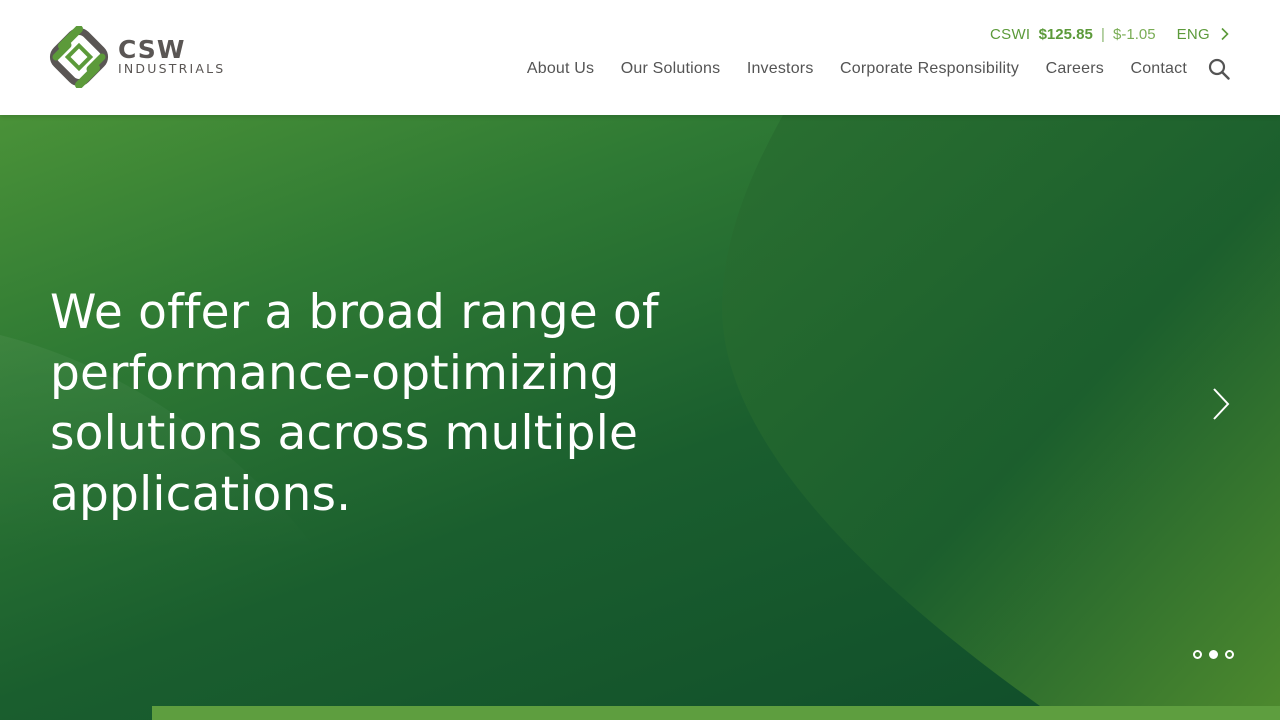 Image resolution: width=1280 pixels, height=720 pixels. What do you see at coordinates (716, 713) in the screenshot?
I see `hero-accent-bar` at bounding box center [716, 713].